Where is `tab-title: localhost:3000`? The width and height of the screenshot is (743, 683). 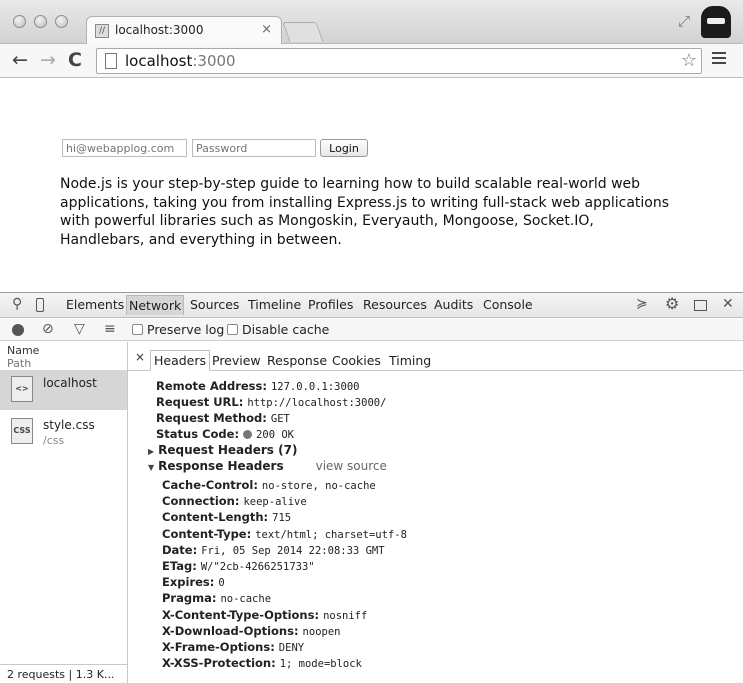 tab-title: localhost:3000 is located at coordinates (159, 30).